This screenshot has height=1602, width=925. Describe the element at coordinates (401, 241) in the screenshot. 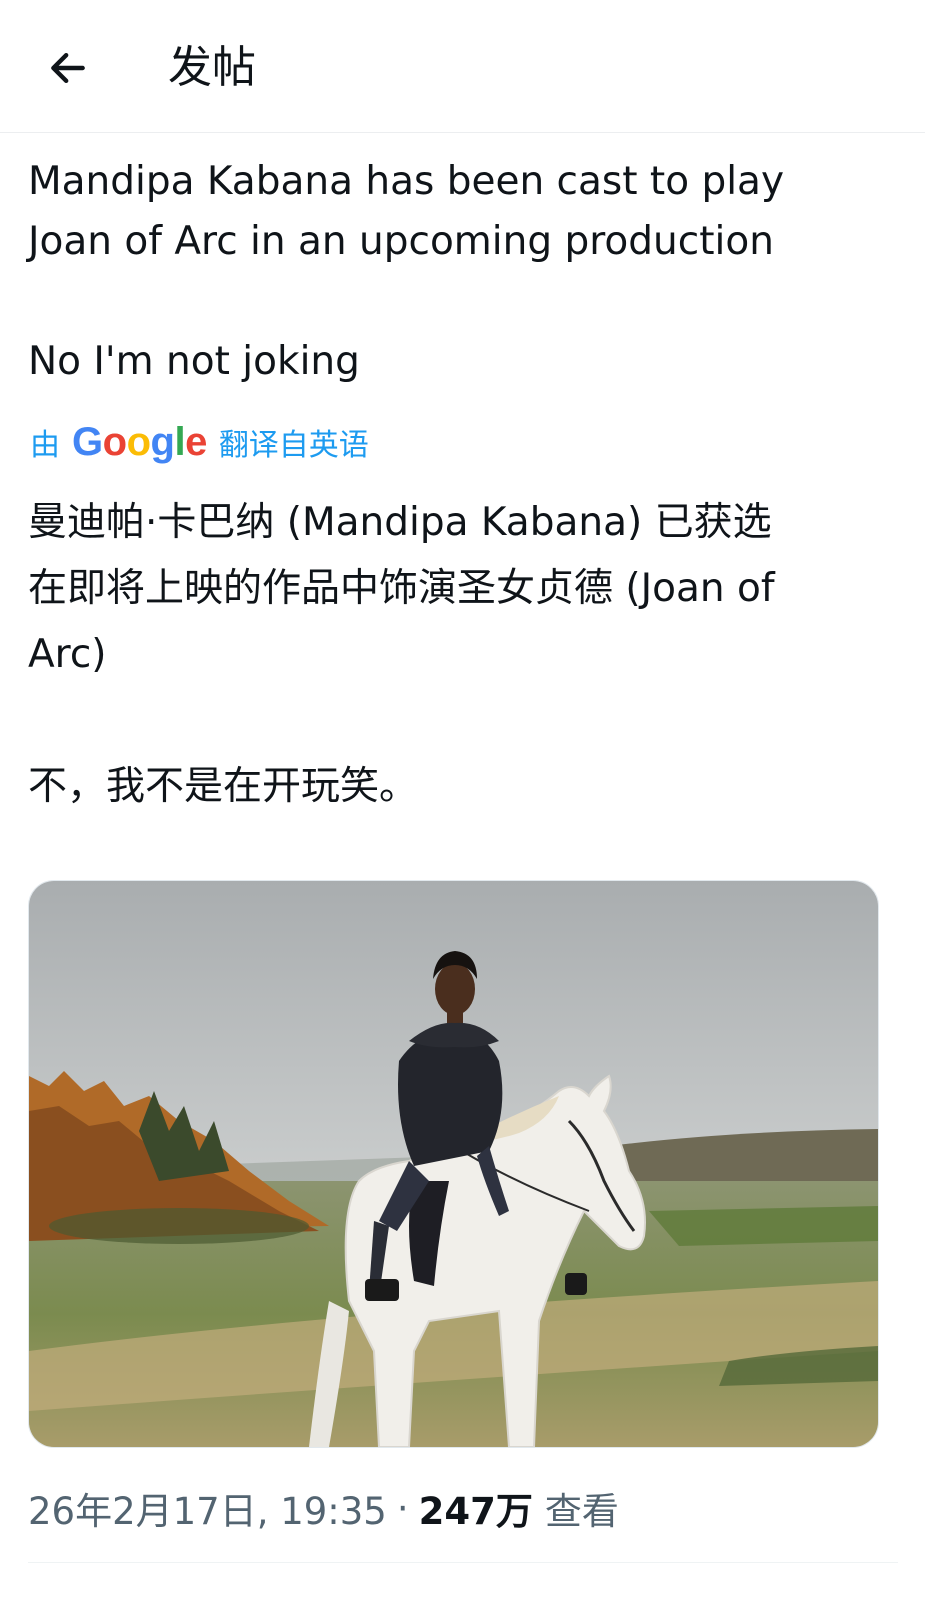

I see `post-text-line: Joan of Arc in an upcoming production` at that location.